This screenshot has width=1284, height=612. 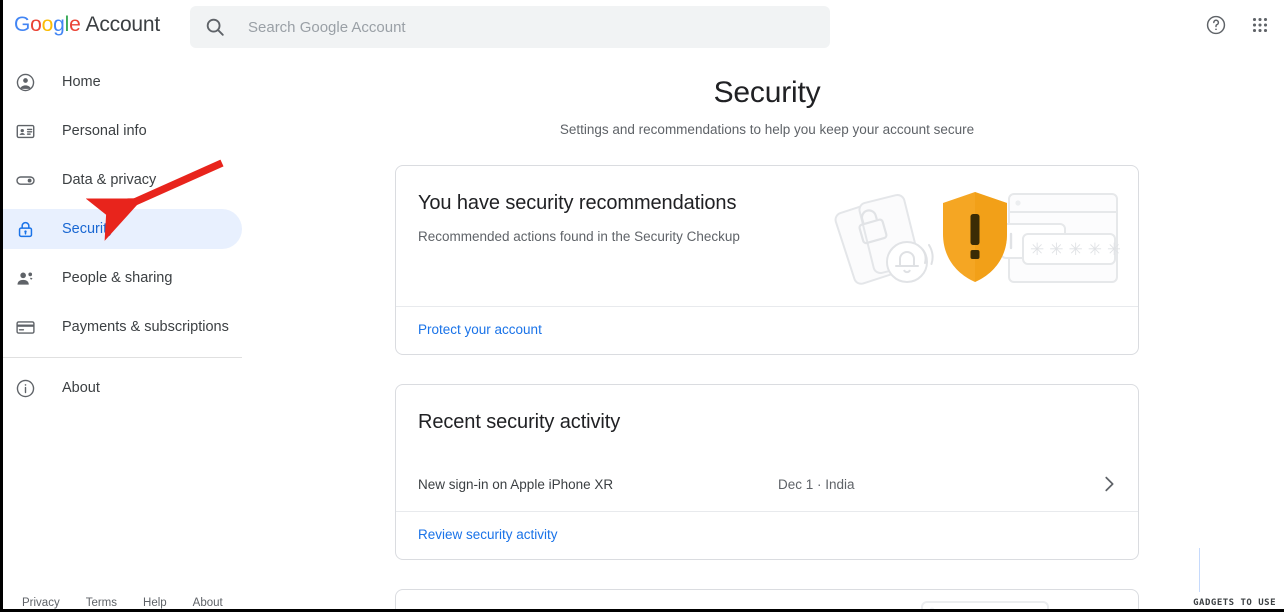 I want to click on search-icon, so click(x=215, y=27).